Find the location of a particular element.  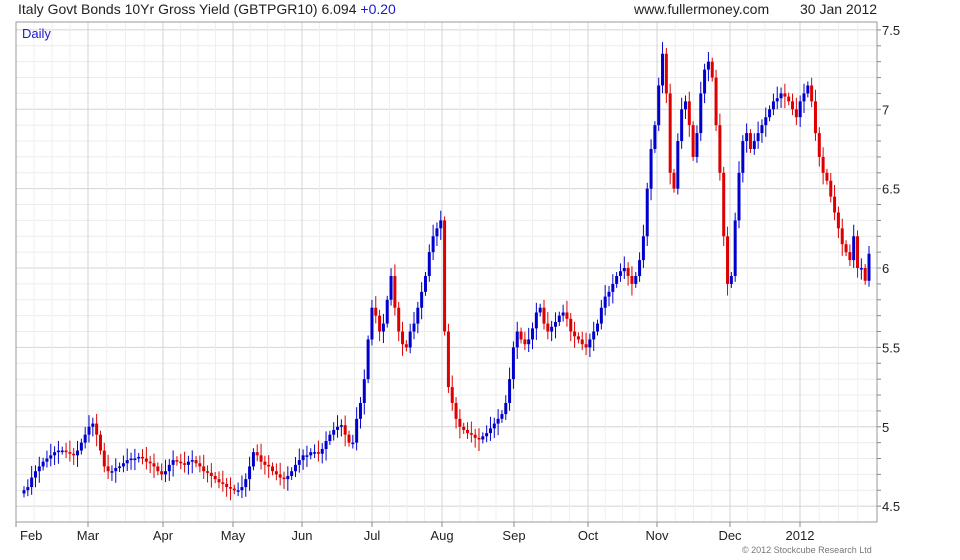

y-tick-label: 6.5 is located at coordinates (891, 189).